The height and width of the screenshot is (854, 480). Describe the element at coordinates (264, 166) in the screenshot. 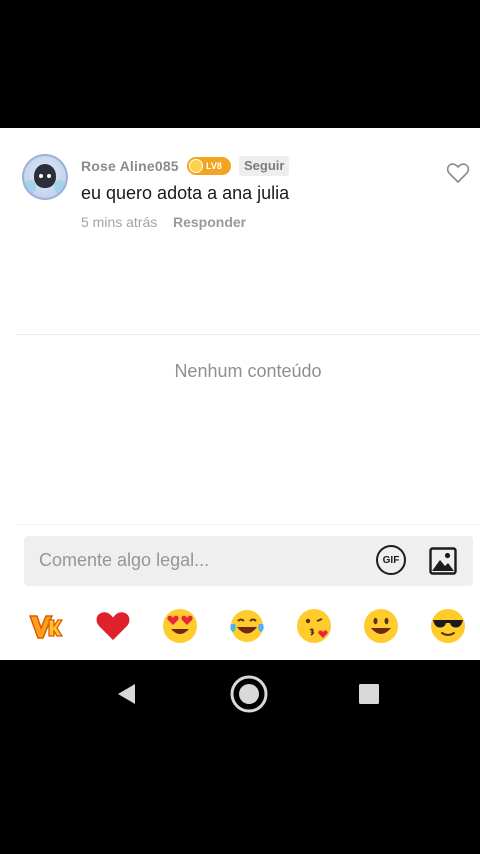

I see `follow-button: Seguir` at that location.